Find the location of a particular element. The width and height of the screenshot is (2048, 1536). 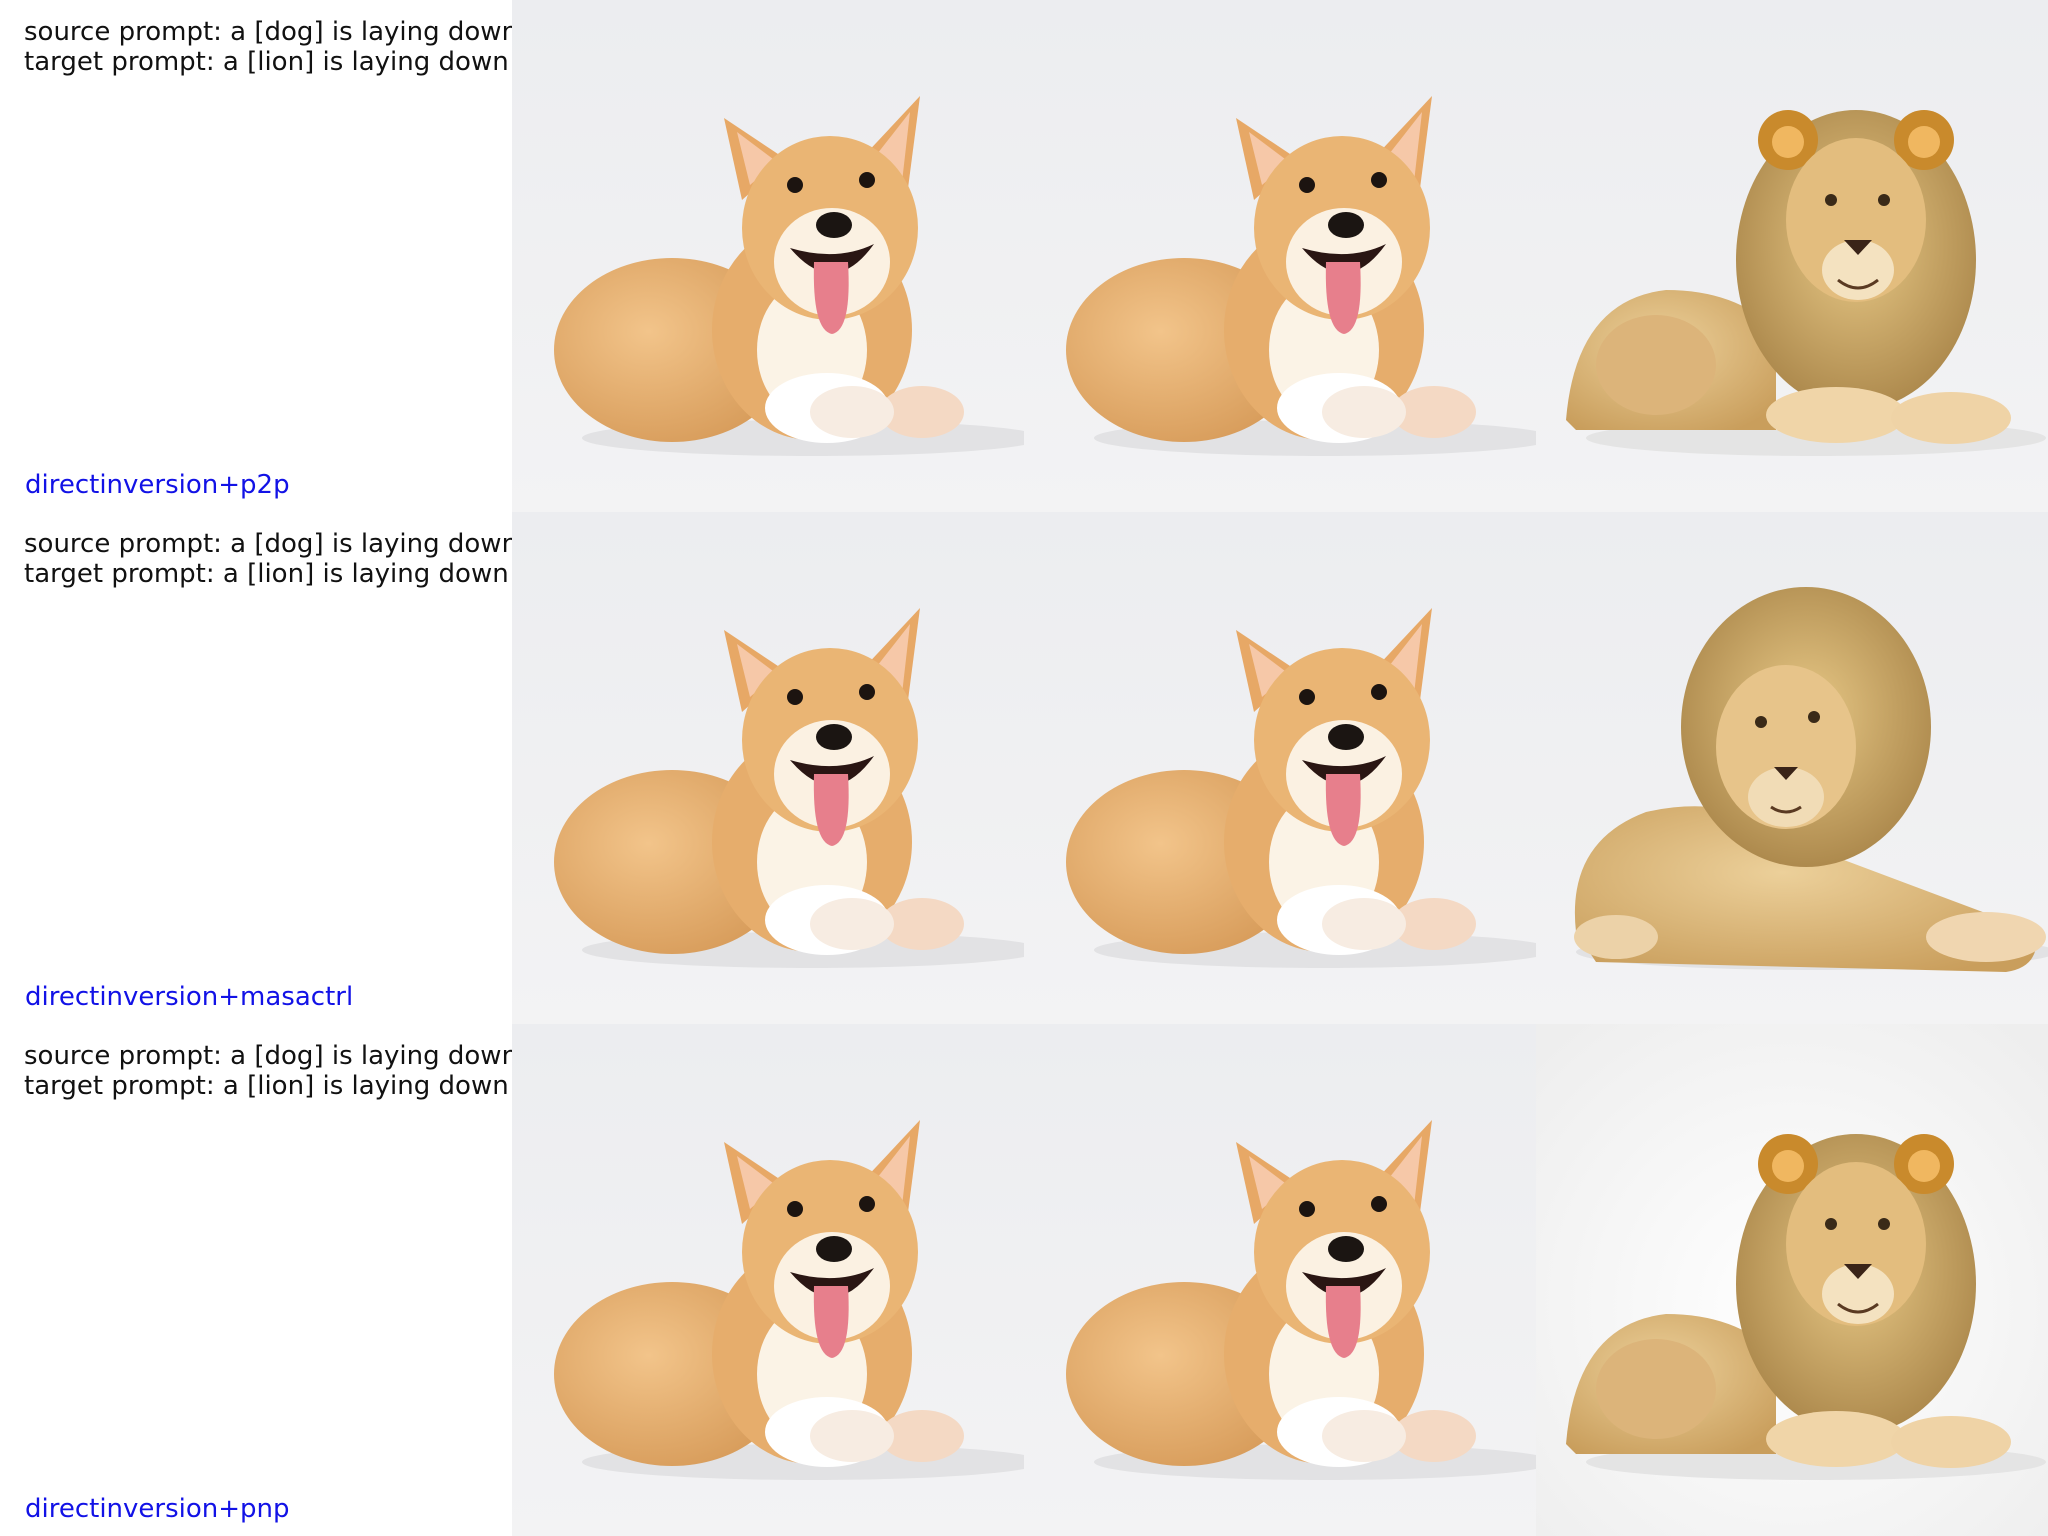

method-label: directinversion+pnp is located at coordinates (157, 1509).